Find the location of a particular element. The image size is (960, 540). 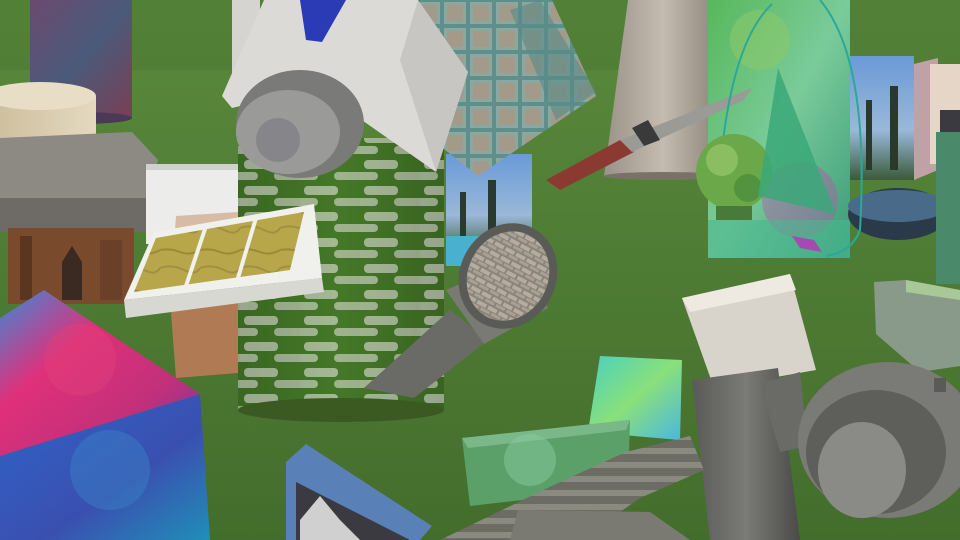

slab-concrete is located at coordinates (79, 182).